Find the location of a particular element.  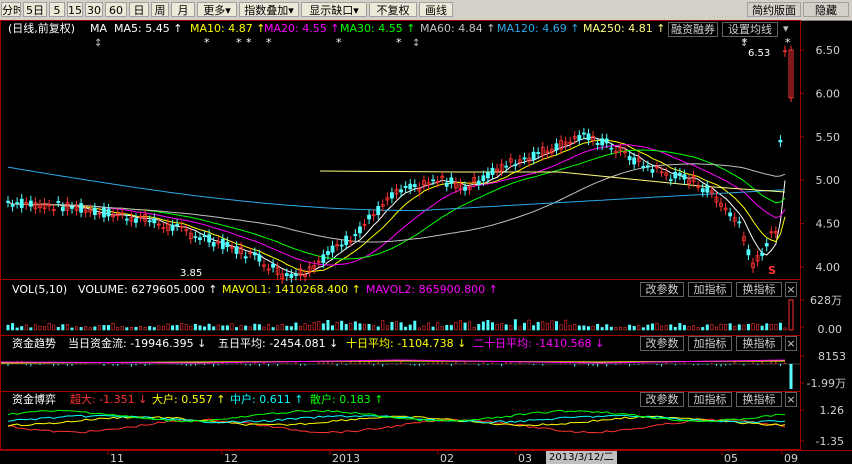

price-low-label: 3.85 is located at coordinates (191, 273).